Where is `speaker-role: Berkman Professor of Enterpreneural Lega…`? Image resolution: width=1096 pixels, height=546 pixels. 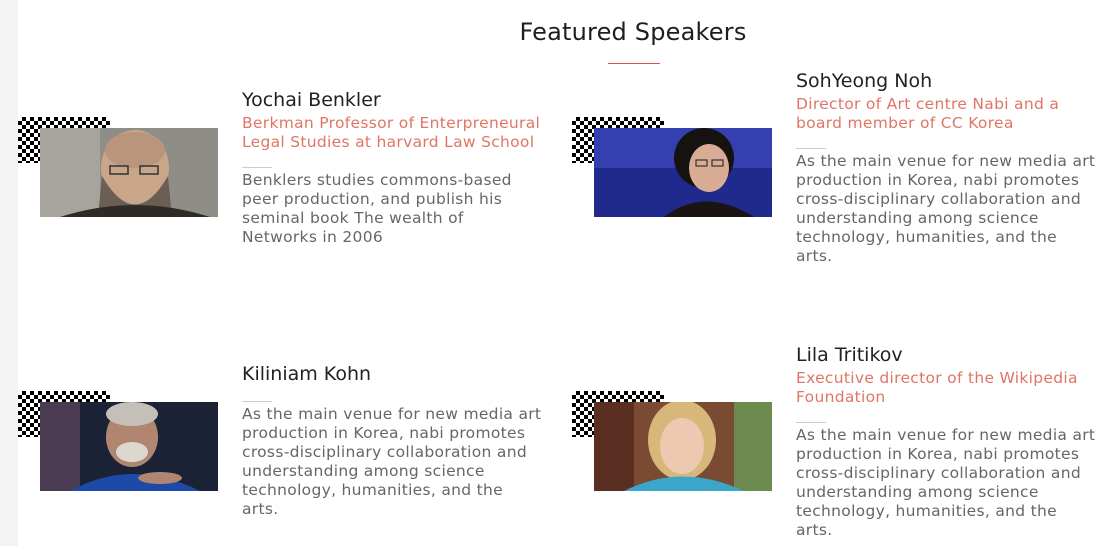
speaker-role: Berkman Professor of Enterpreneural Lega… is located at coordinates (391, 132).